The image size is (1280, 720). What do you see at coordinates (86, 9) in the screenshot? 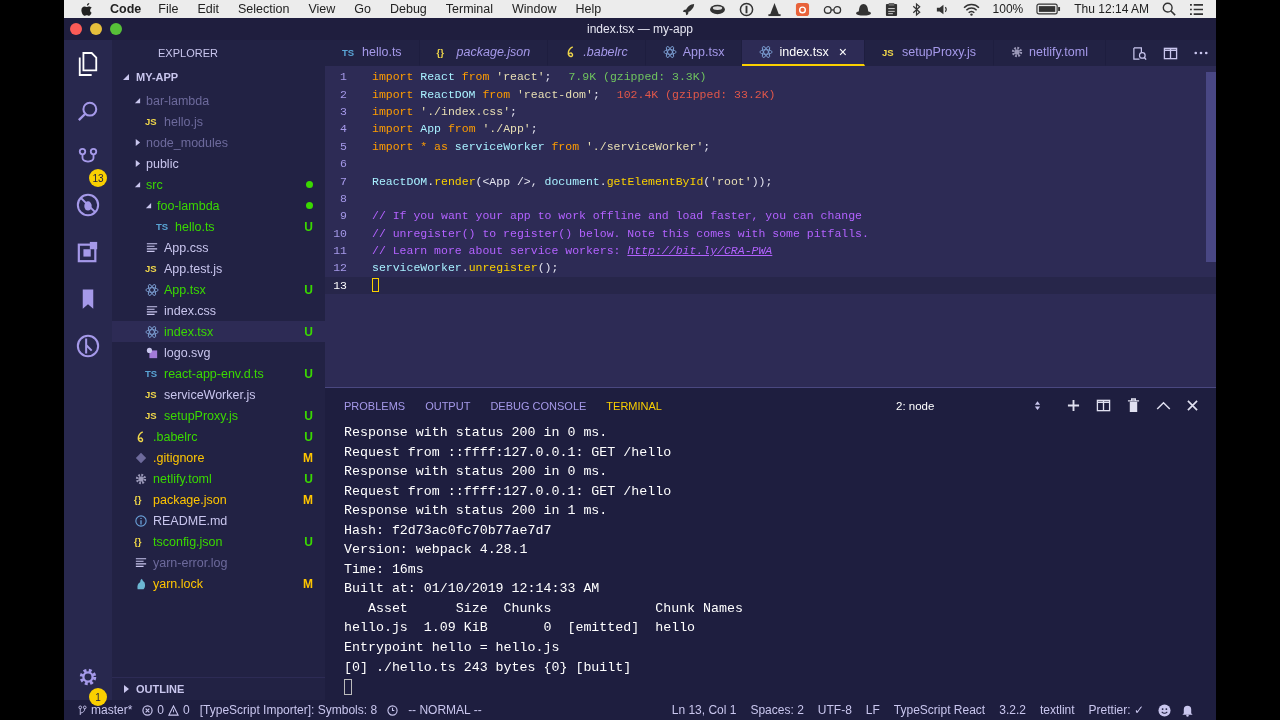
I see `apple-icon` at bounding box center [86, 9].